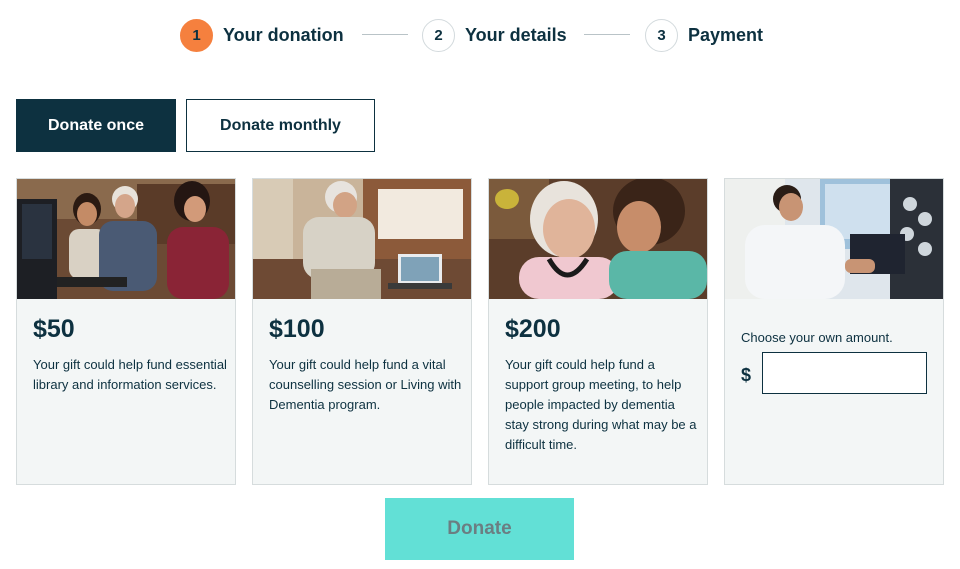 The height and width of the screenshot is (569, 960). Describe the element at coordinates (533, 329) in the screenshot. I see `card-amount: $200` at that location.